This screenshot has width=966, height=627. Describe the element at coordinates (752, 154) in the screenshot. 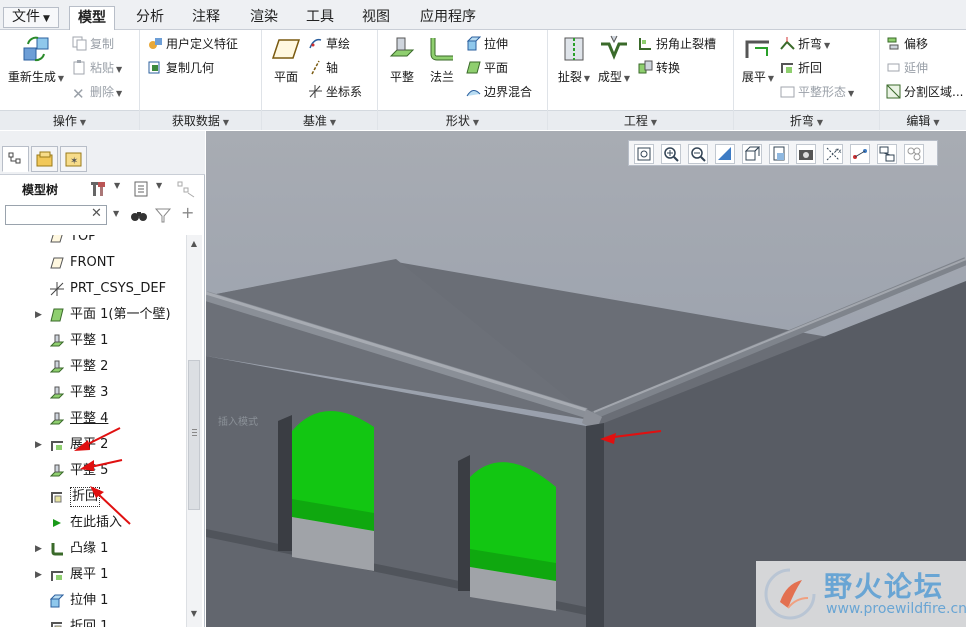

I see `display-style-button` at that location.